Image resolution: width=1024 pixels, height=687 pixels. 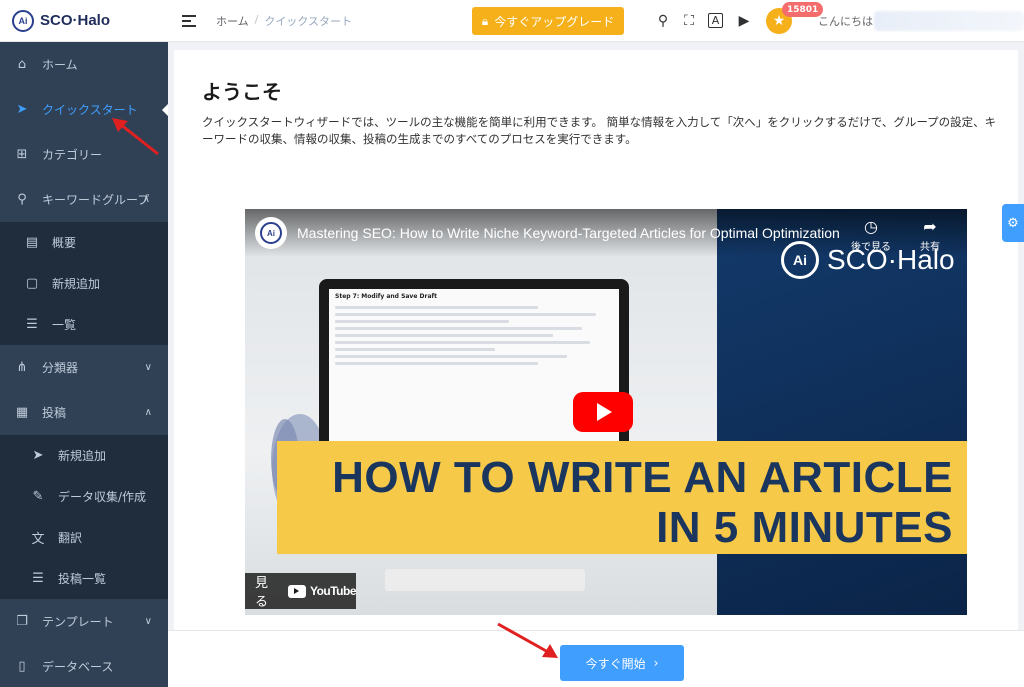 What do you see at coordinates (75, 20) in the screenshot?
I see `logo-text: SCO·Halo` at bounding box center [75, 20].